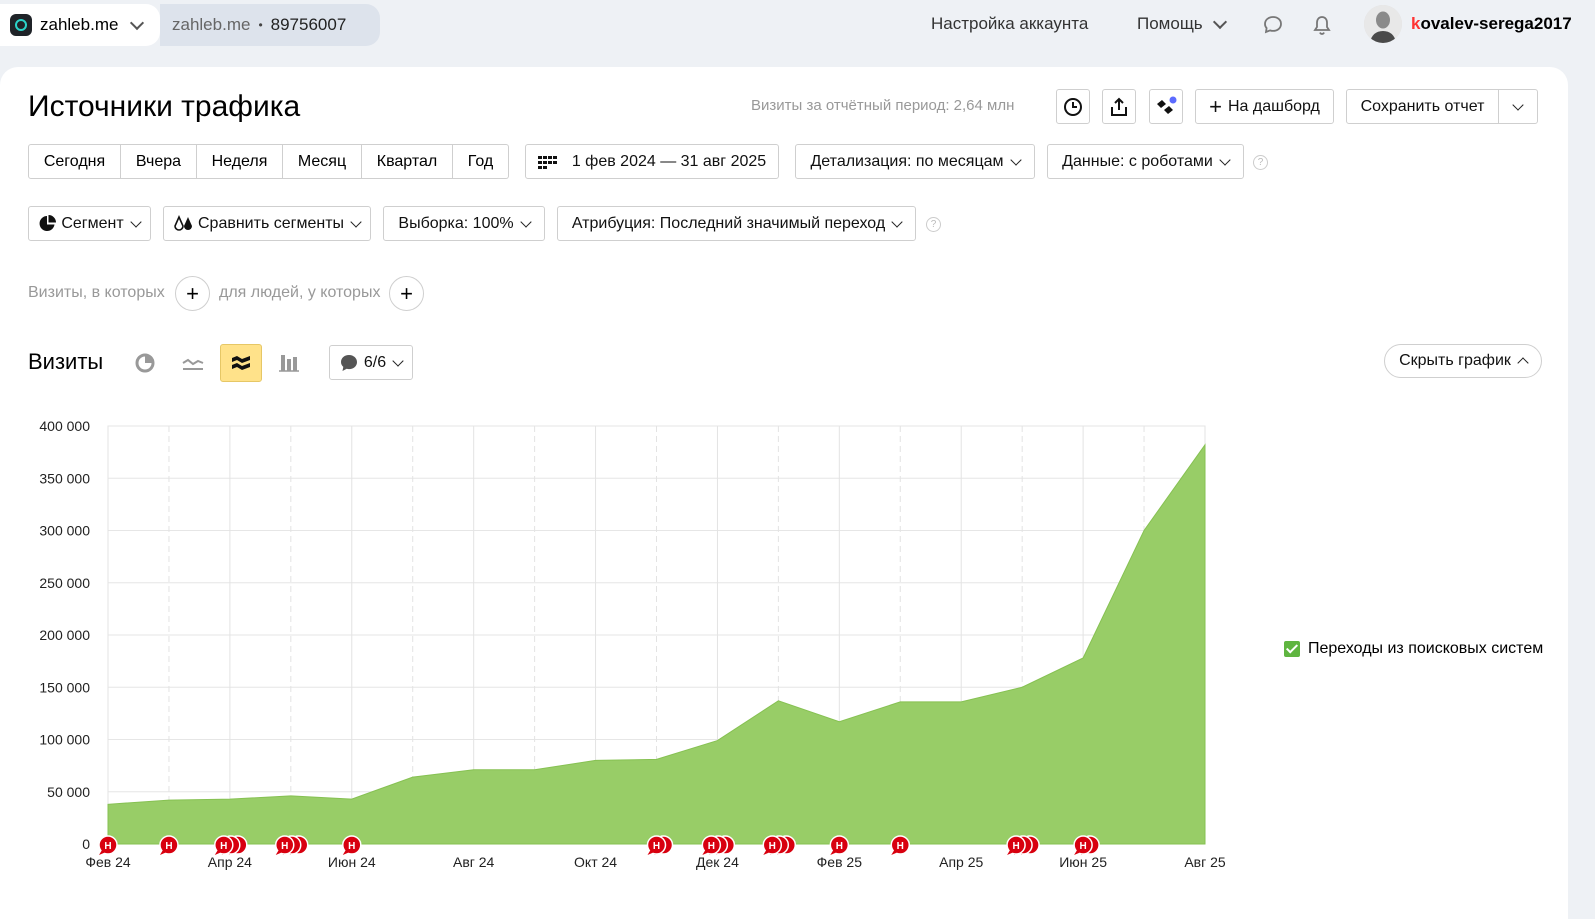  What do you see at coordinates (883, 105) in the screenshot?
I see `visits-hint: Визиты за отчётный период: 2,64 млн` at bounding box center [883, 105].